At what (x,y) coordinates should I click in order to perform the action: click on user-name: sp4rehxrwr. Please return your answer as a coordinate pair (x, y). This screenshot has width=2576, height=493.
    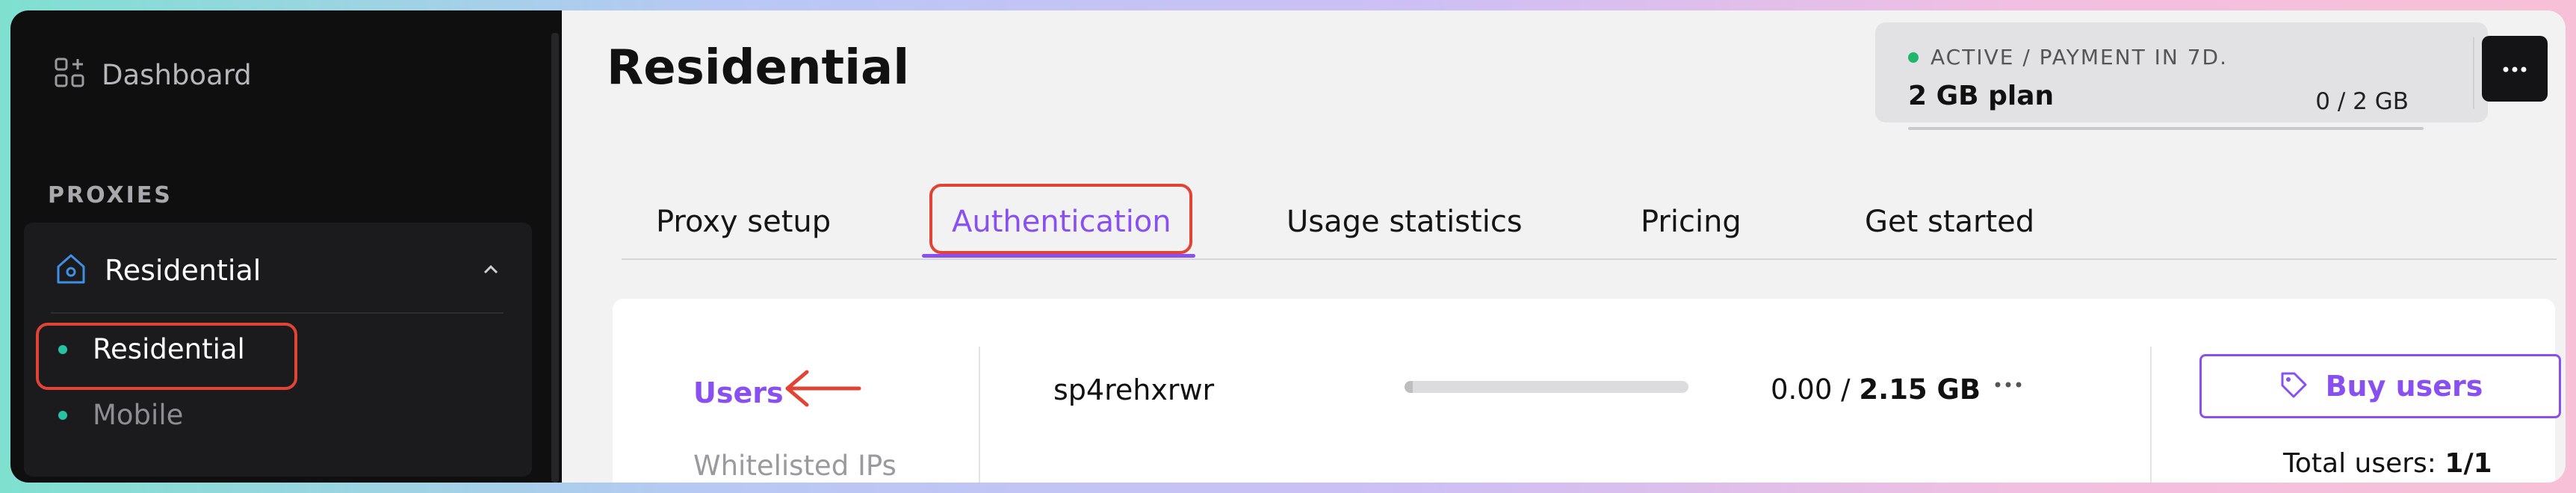
    Looking at the image, I should click on (1134, 389).